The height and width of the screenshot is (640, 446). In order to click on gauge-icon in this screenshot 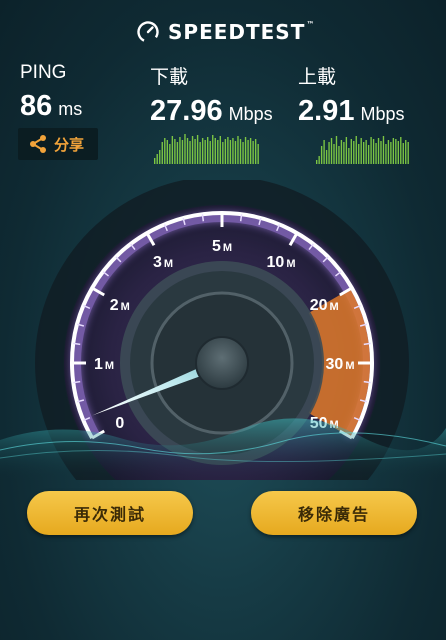, I will do `click(148, 32)`.